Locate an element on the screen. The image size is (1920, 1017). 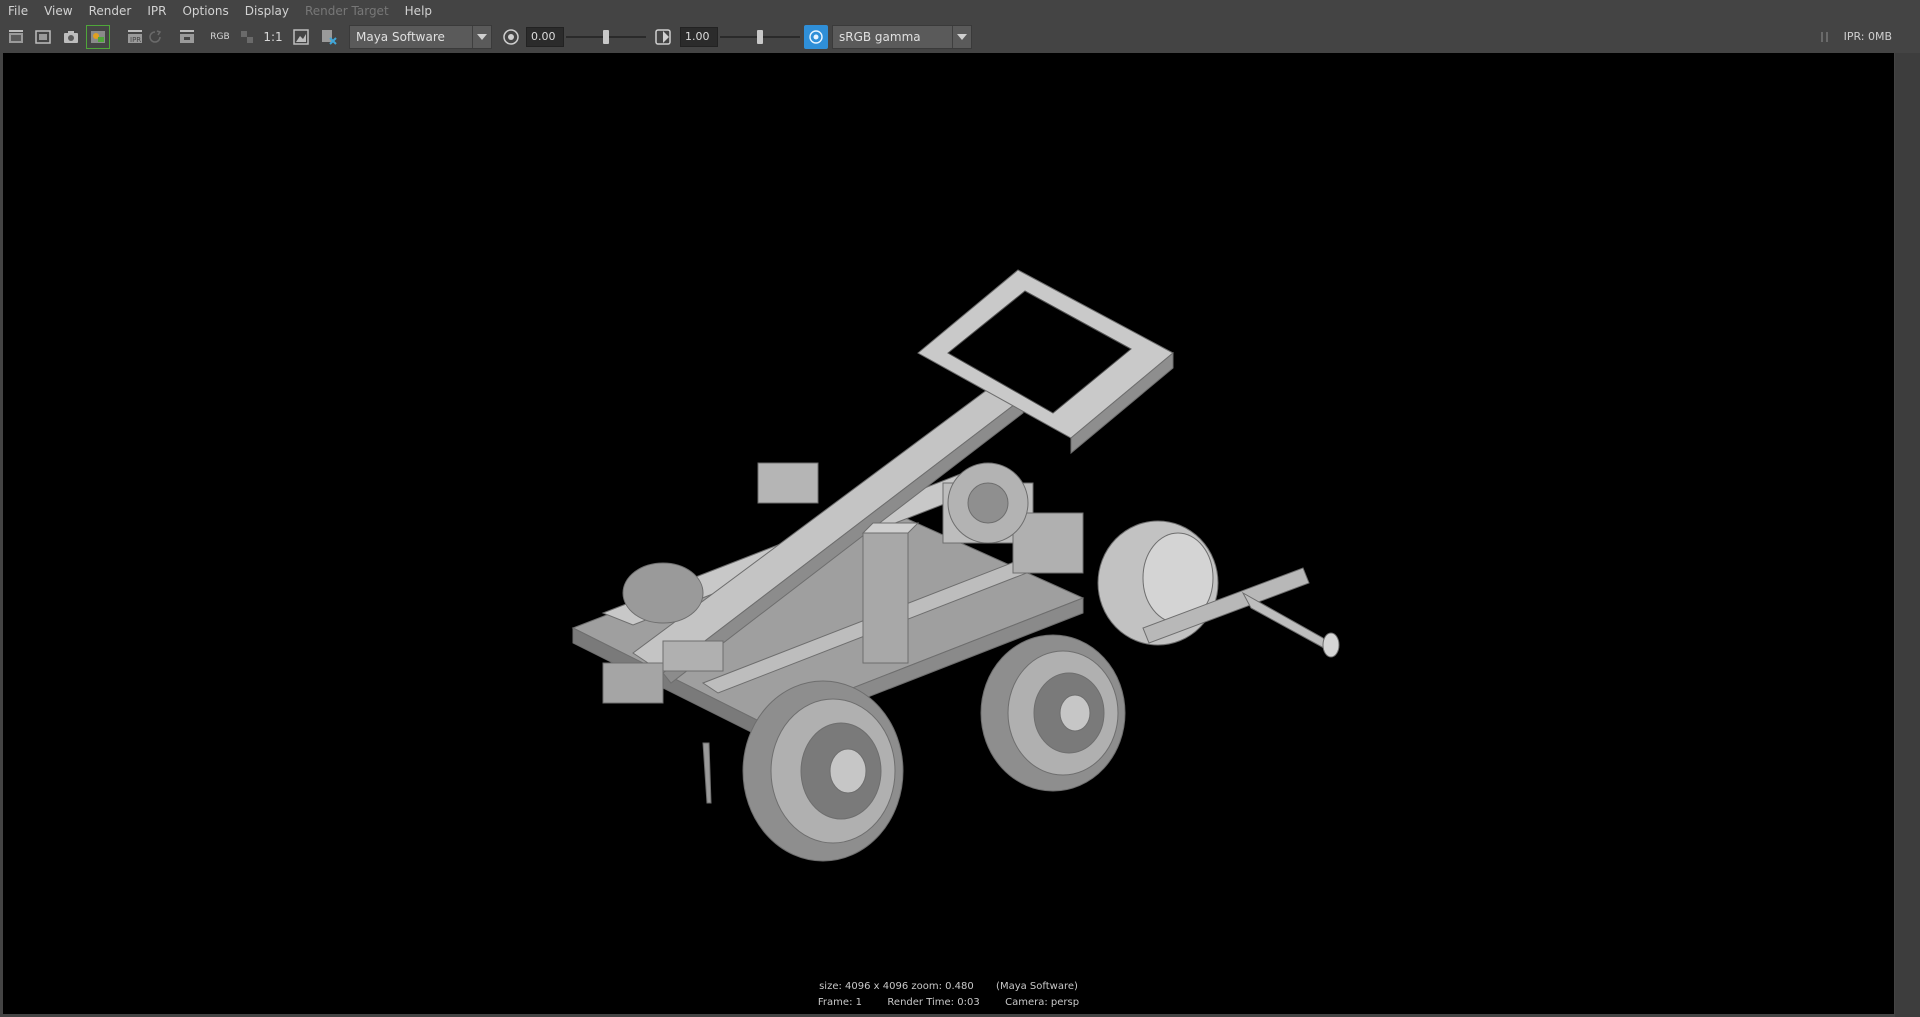
gamma-slider is located at coordinates (760, 37).